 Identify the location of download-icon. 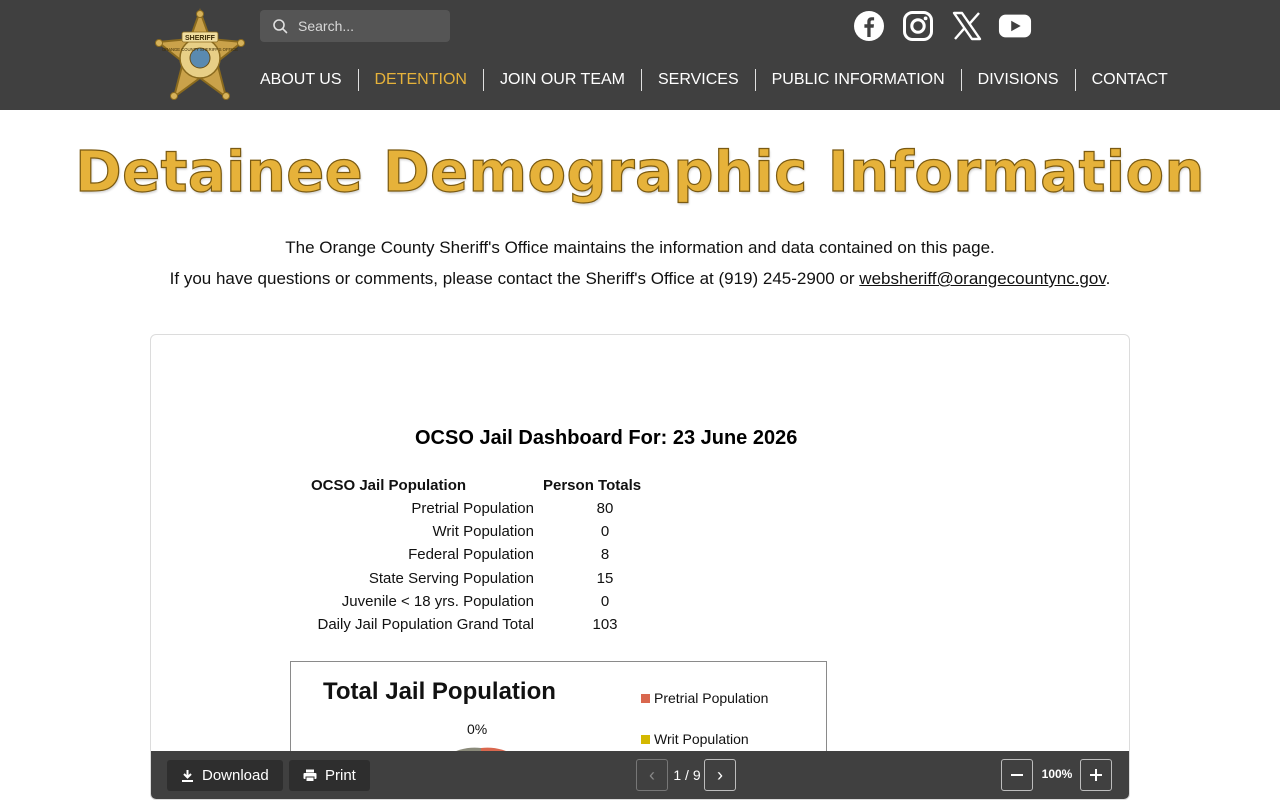
(187, 775).